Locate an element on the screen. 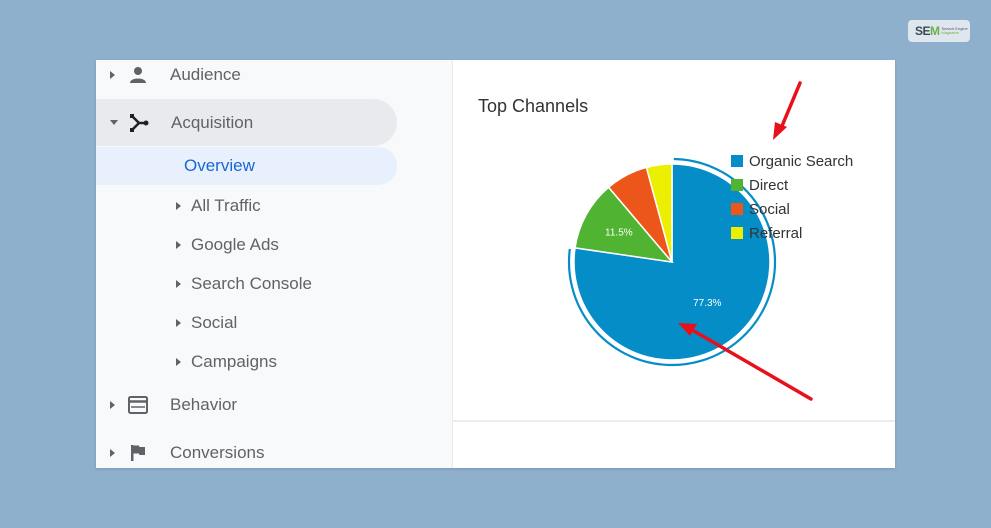 Image resolution: width=991 pixels, height=528 pixels. annotation-arrow-legend is located at coordinates (787, 110).